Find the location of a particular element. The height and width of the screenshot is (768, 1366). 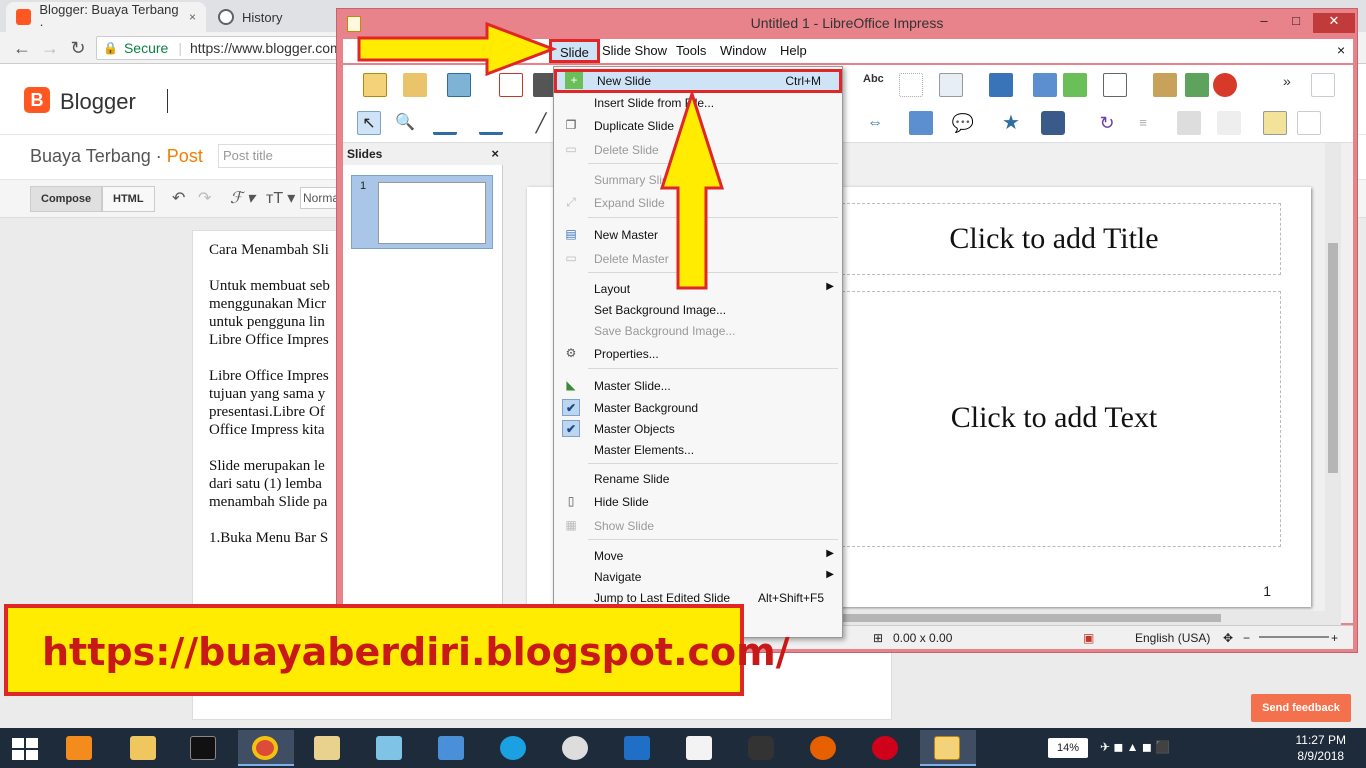

taskbar-python is located at coordinates (700, 748).